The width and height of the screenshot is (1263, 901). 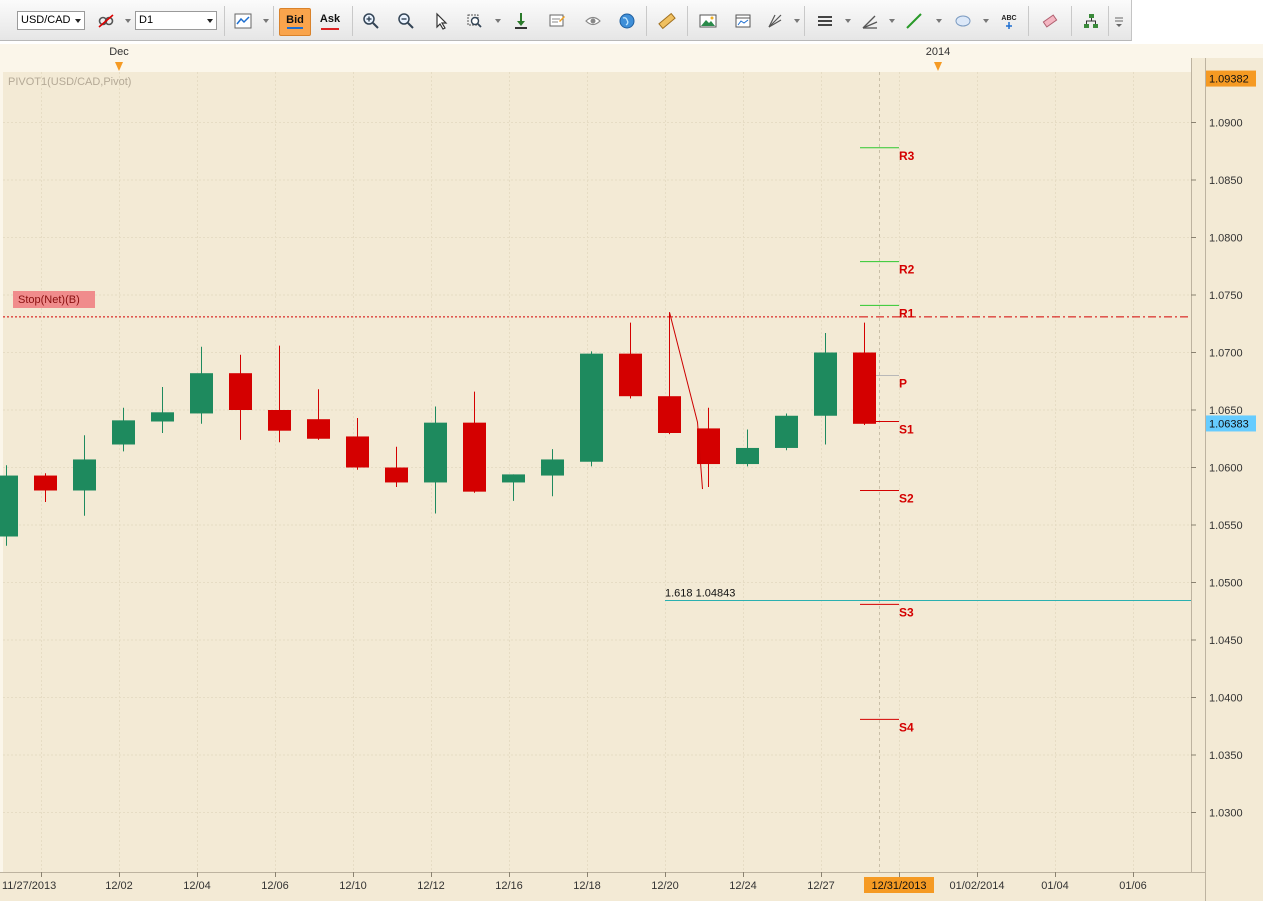 I want to click on price-axis-label: 1.0450, so click(x=1226, y=641).